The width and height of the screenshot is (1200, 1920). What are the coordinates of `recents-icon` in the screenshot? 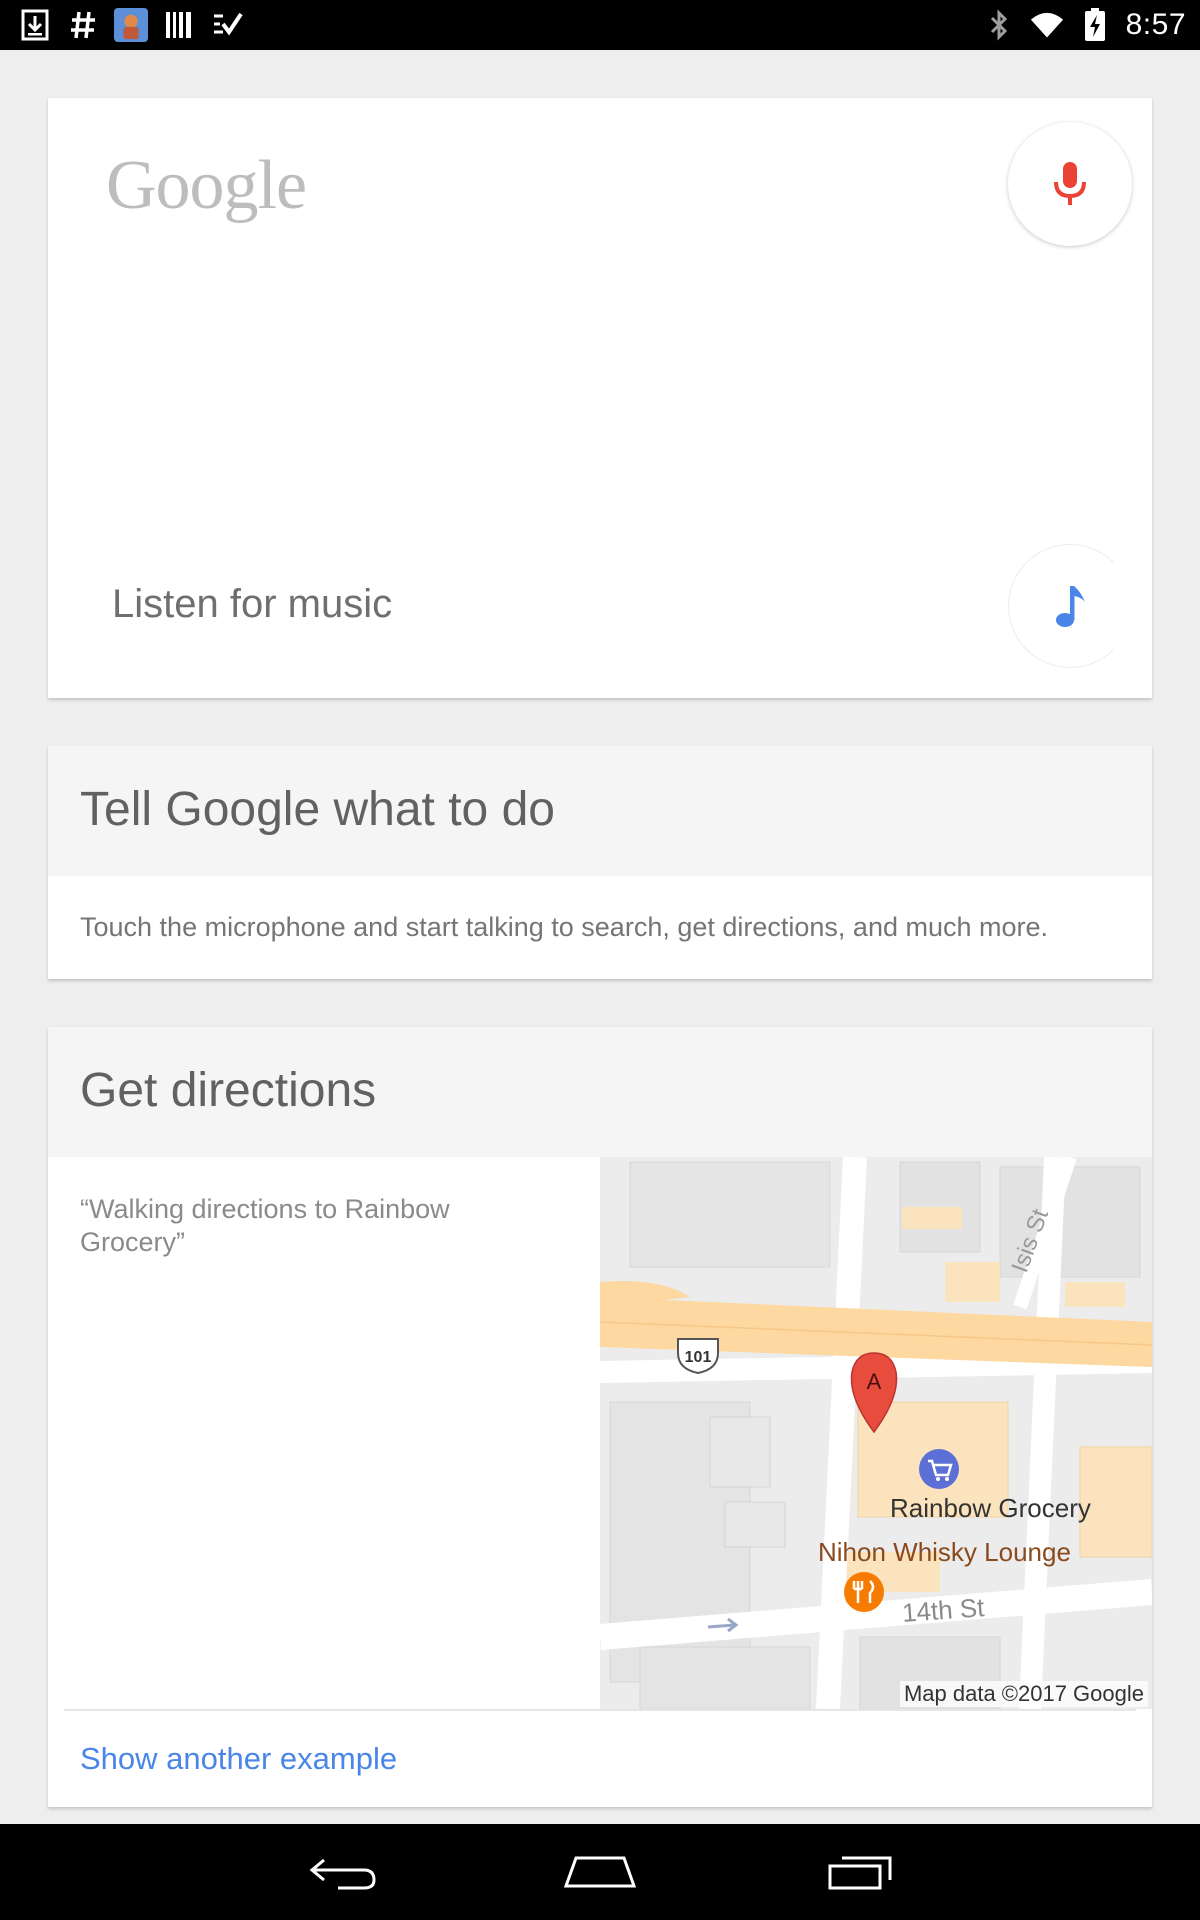 It's located at (860, 1873).